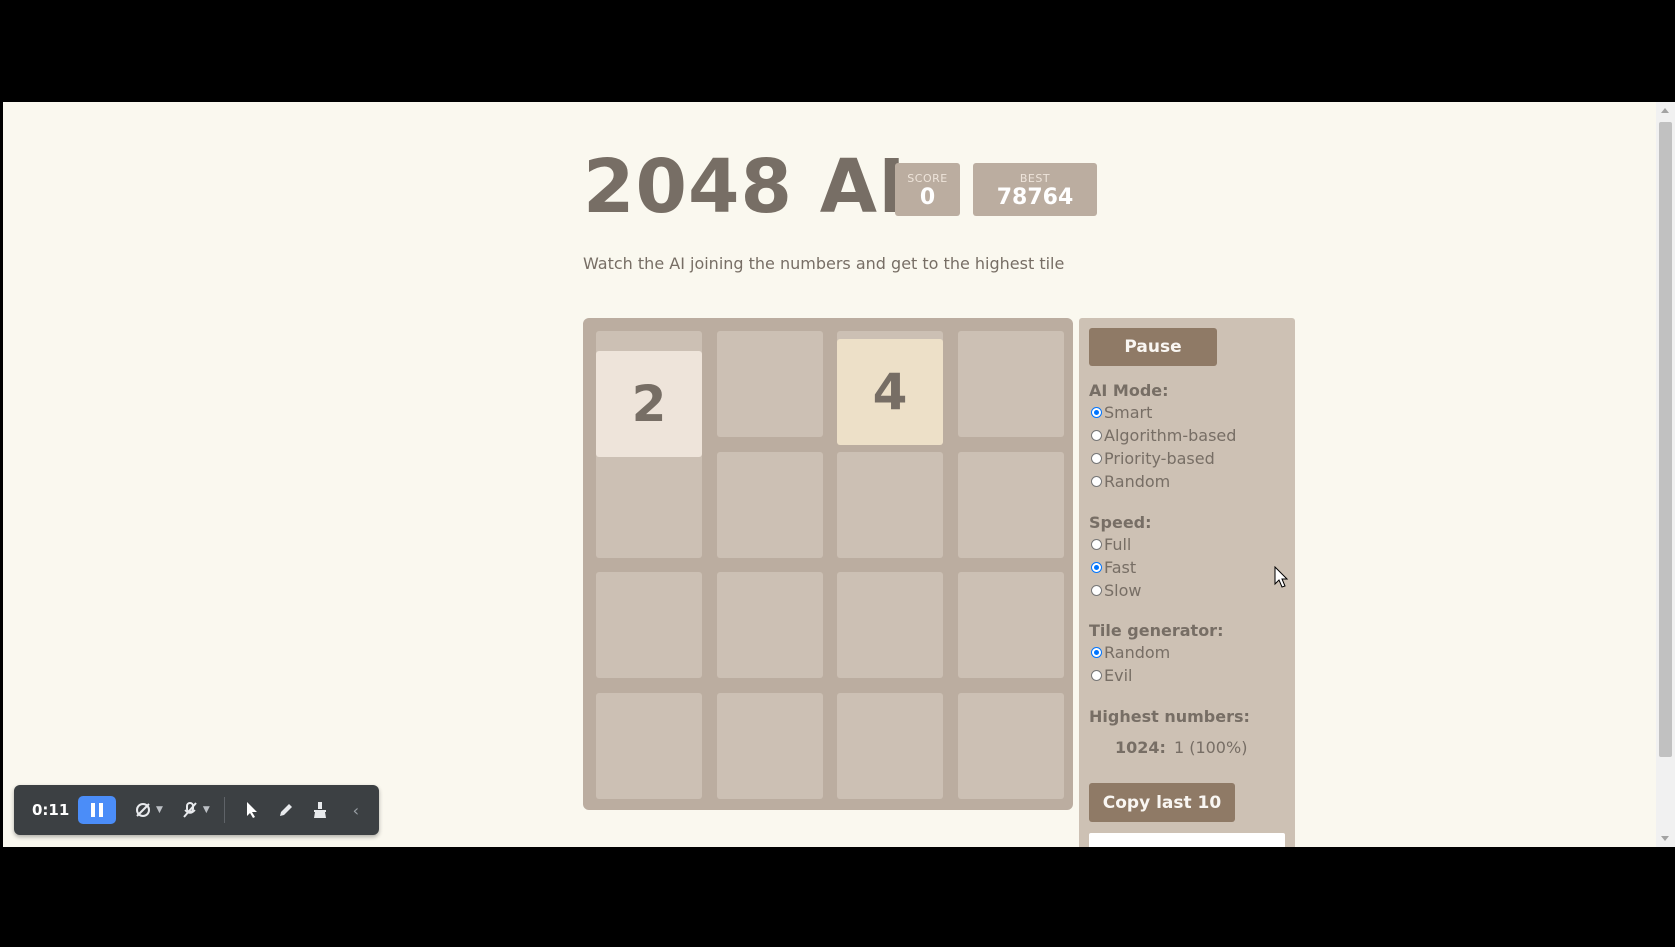 This screenshot has width=1675, height=947. What do you see at coordinates (1123, 590) in the screenshot?
I see `speed-option-label: Slow` at bounding box center [1123, 590].